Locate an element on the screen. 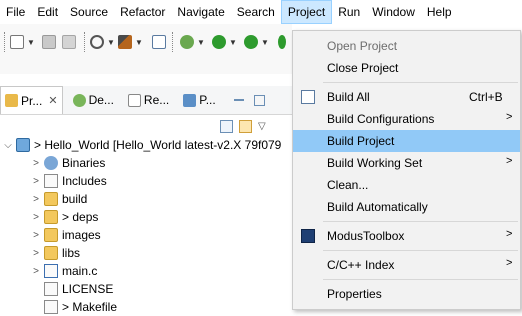  run-button: ▼ is located at coordinates (224, 42).